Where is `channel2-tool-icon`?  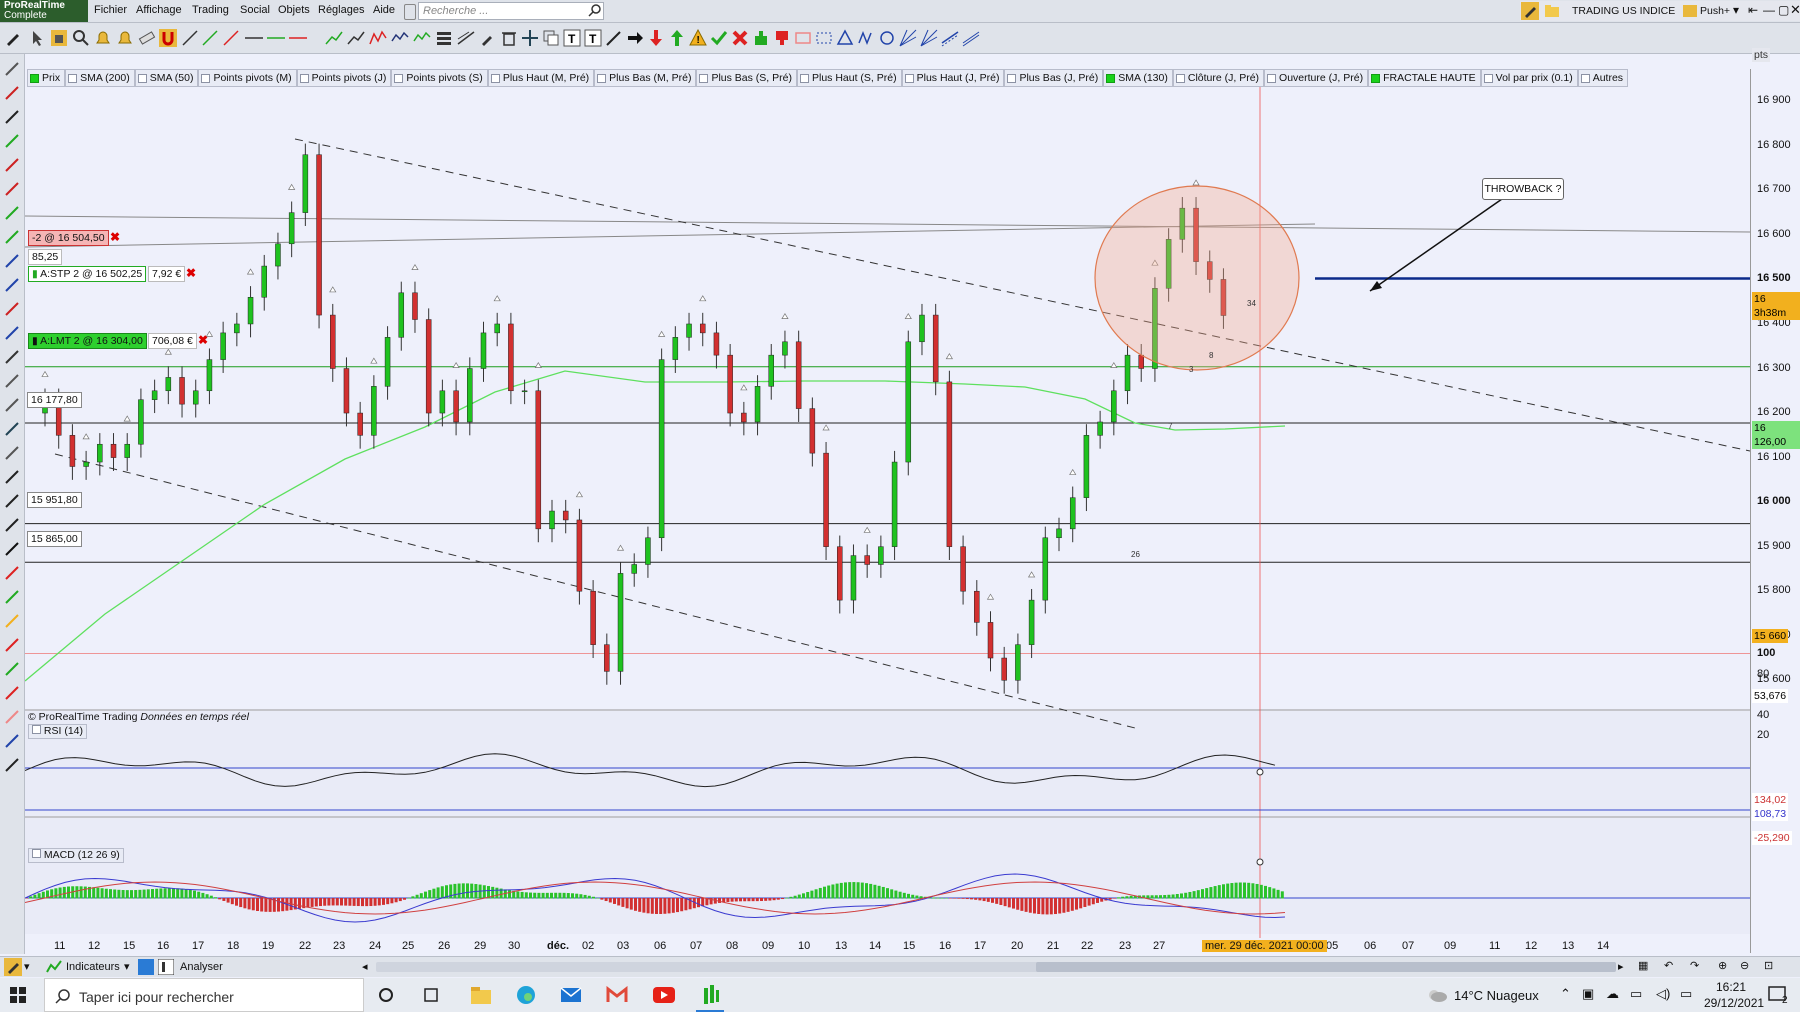
channel2-tool-icon is located at coordinates (971, 38).